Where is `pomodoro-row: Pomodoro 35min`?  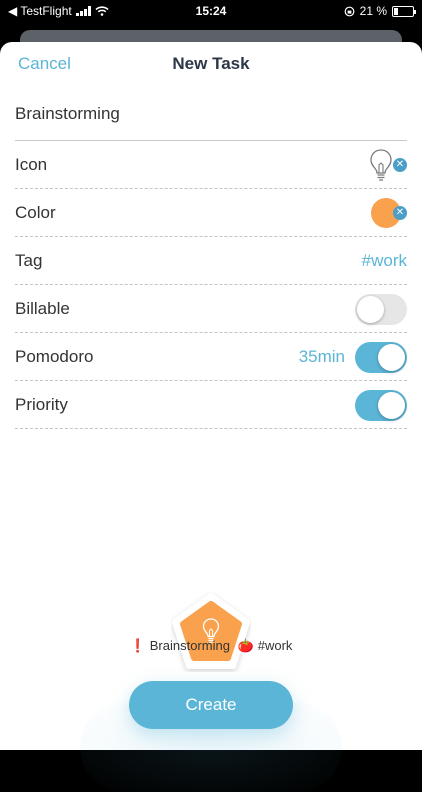 pomodoro-row: Pomodoro 35min is located at coordinates (211, 357).